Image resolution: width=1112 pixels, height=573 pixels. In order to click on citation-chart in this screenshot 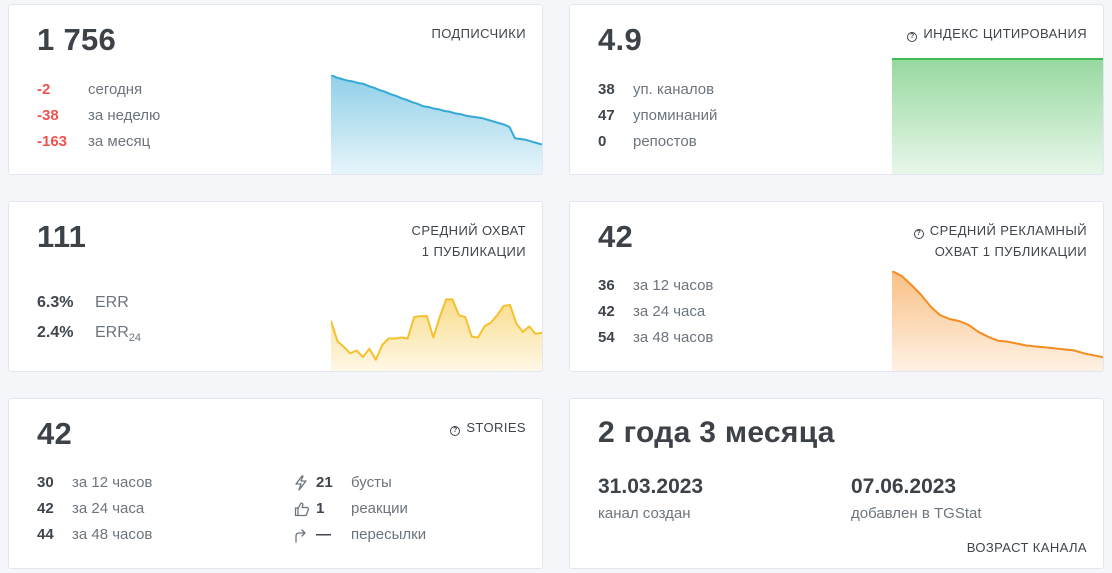, I will do `click(997, 116)`.